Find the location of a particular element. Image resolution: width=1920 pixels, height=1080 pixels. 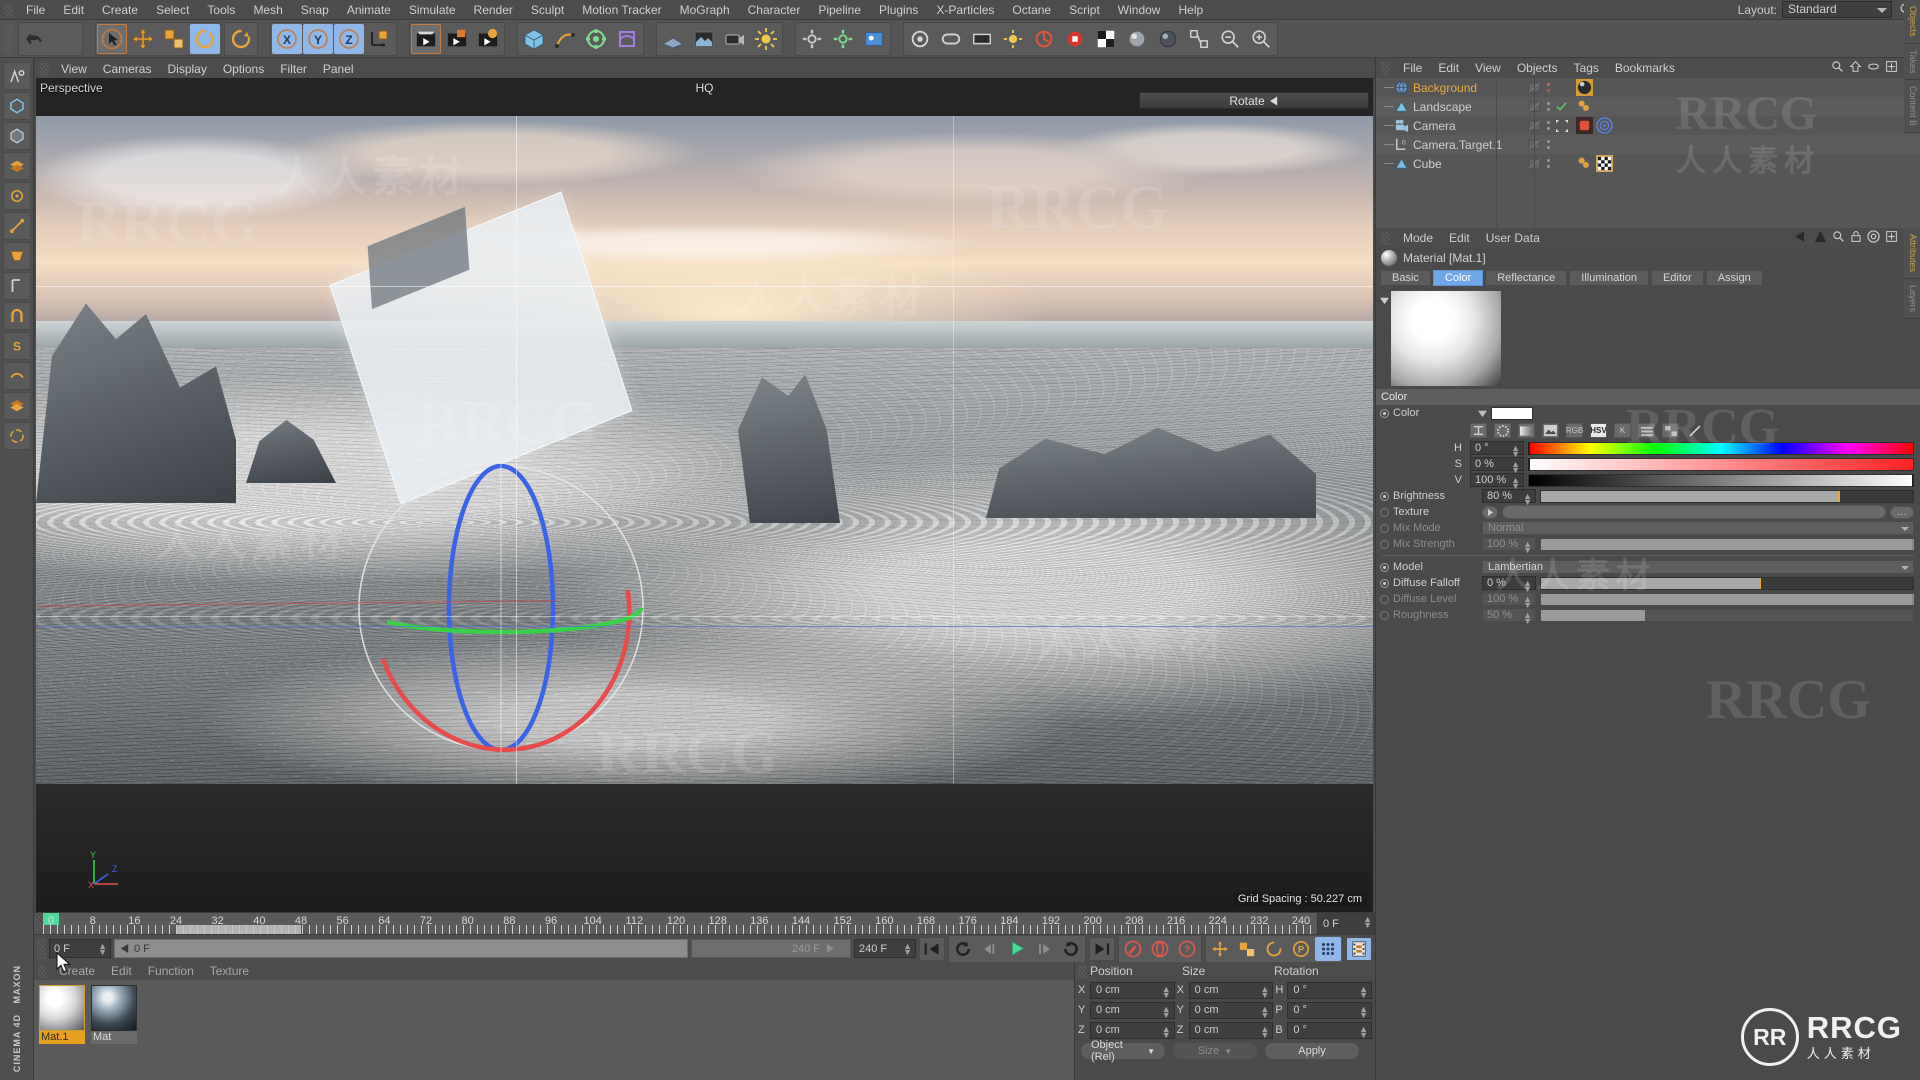

viewport-rounded-button is located at coordinates (951, 38).